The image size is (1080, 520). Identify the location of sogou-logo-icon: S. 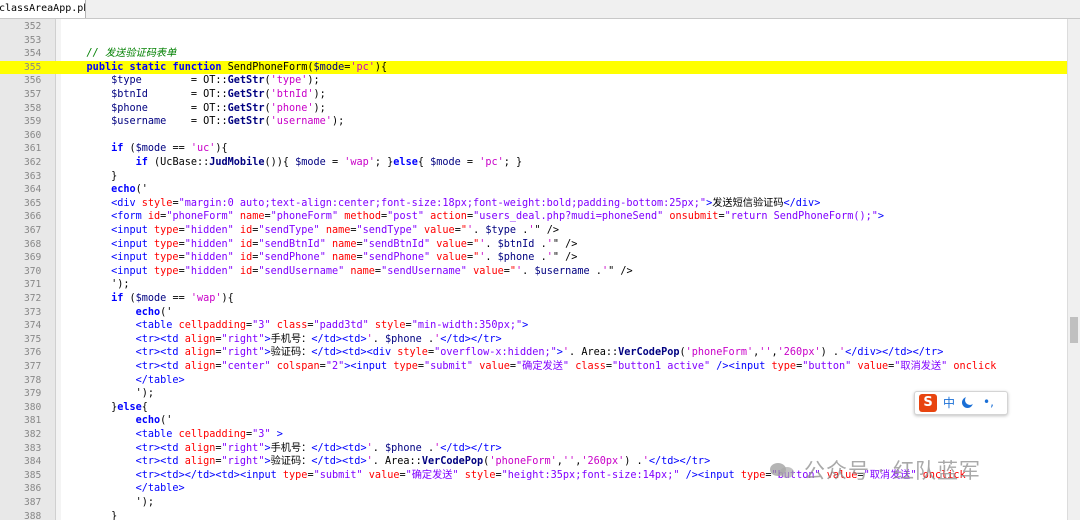
(928, 403).